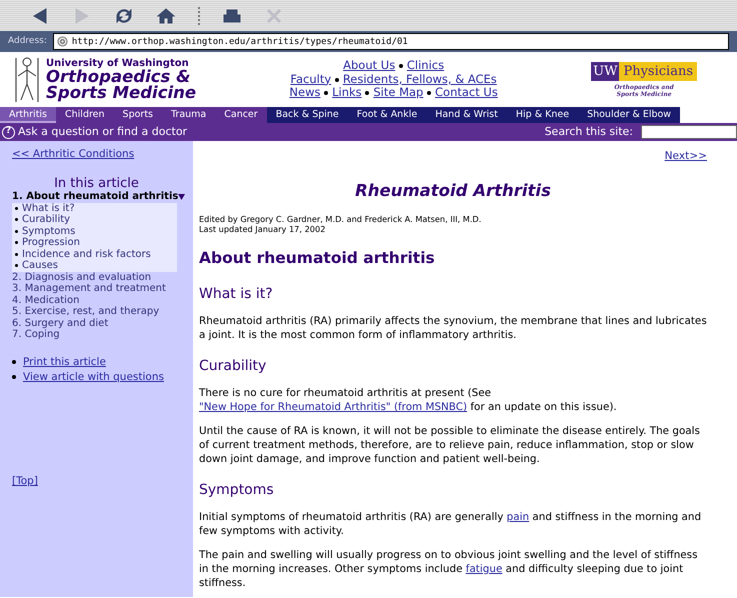 Image resolution: width=737 pixels, height=598 pixels. Describe the element at coordinates (233, 366) in the screenshot. I see `subsection-heading: Curability` at that location.